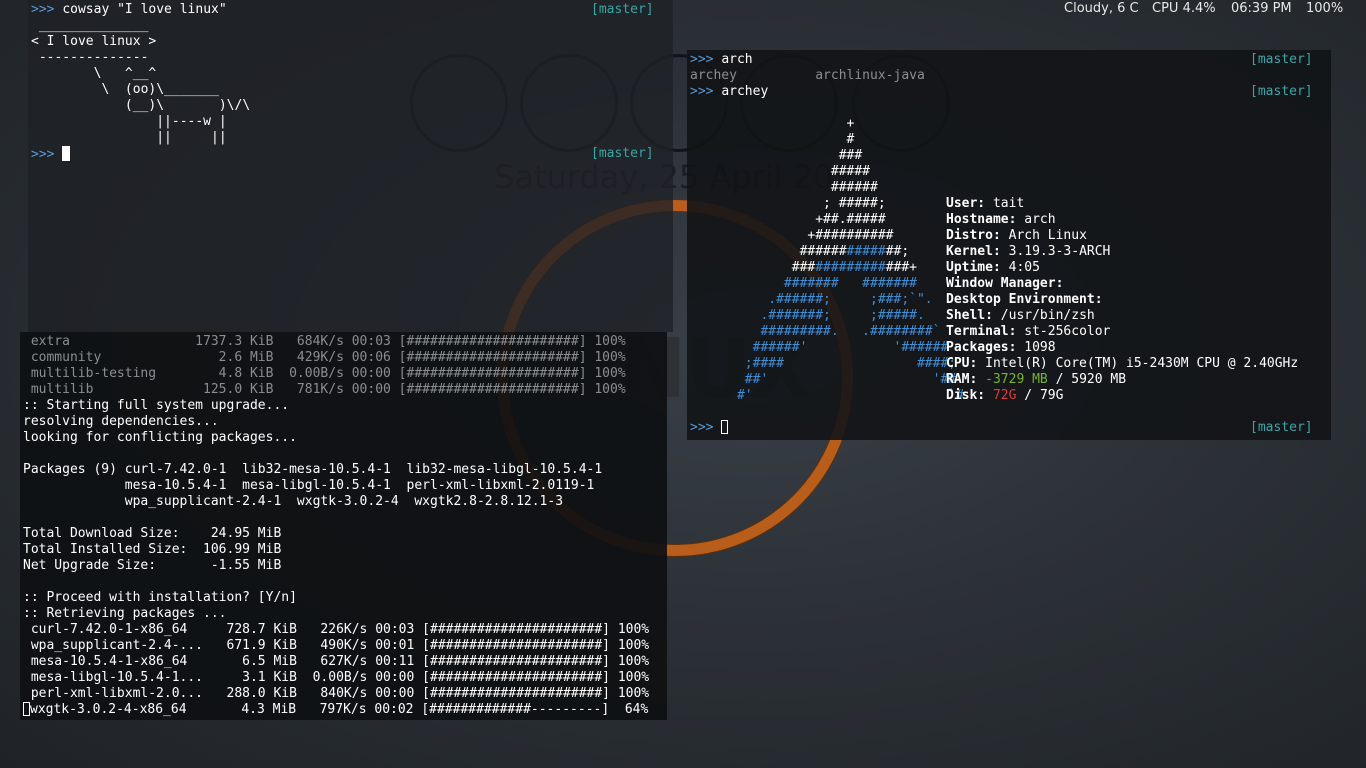 The height and width of the screenshot is (768, 1366). What do you see at coordinates (981, 347) in the screenshot?
I see `info-label: Packages:` at bounding box center [981, 347].